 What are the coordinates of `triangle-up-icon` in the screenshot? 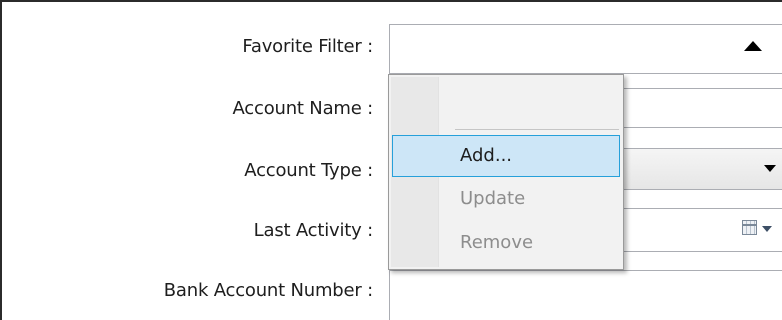 It's located at (753, 46).